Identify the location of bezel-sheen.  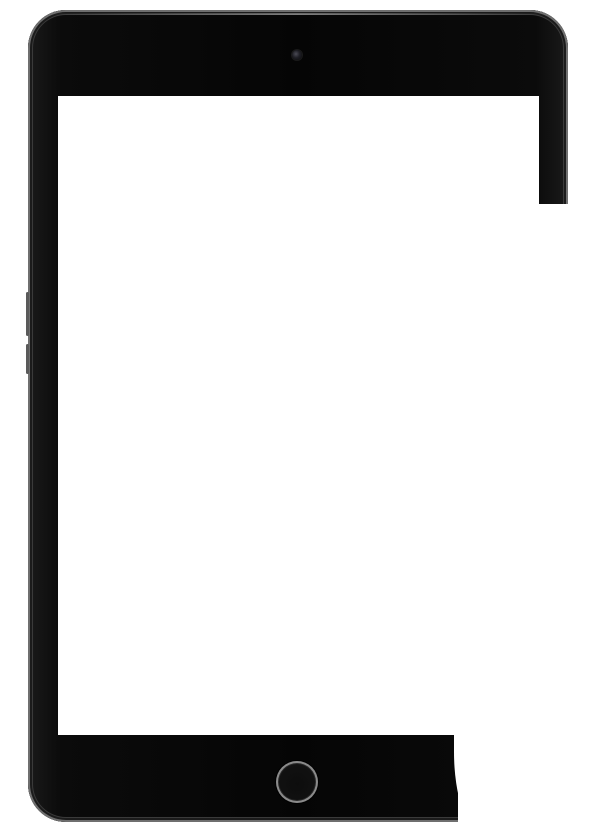
(298, 14).